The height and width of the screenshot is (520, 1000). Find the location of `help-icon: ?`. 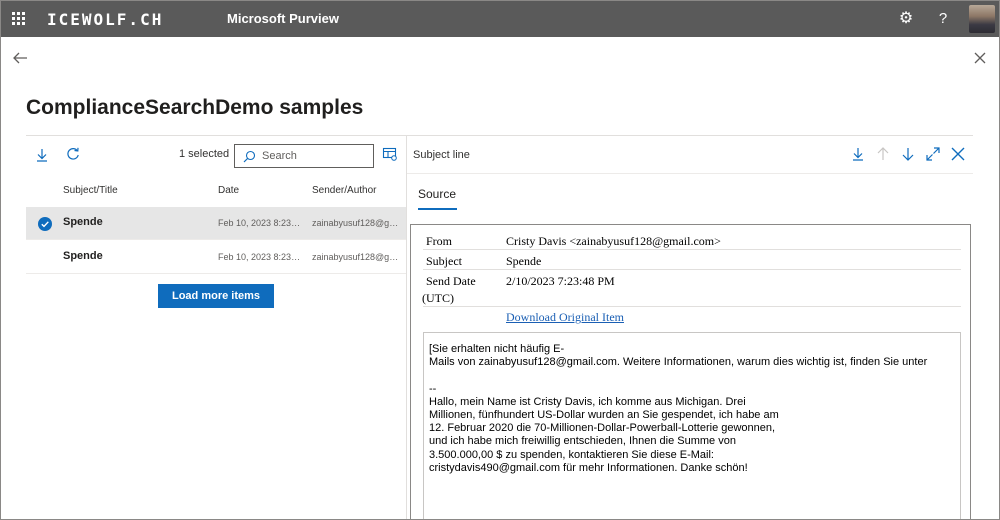

help-icon: ? is located at coordinates (943, 19).